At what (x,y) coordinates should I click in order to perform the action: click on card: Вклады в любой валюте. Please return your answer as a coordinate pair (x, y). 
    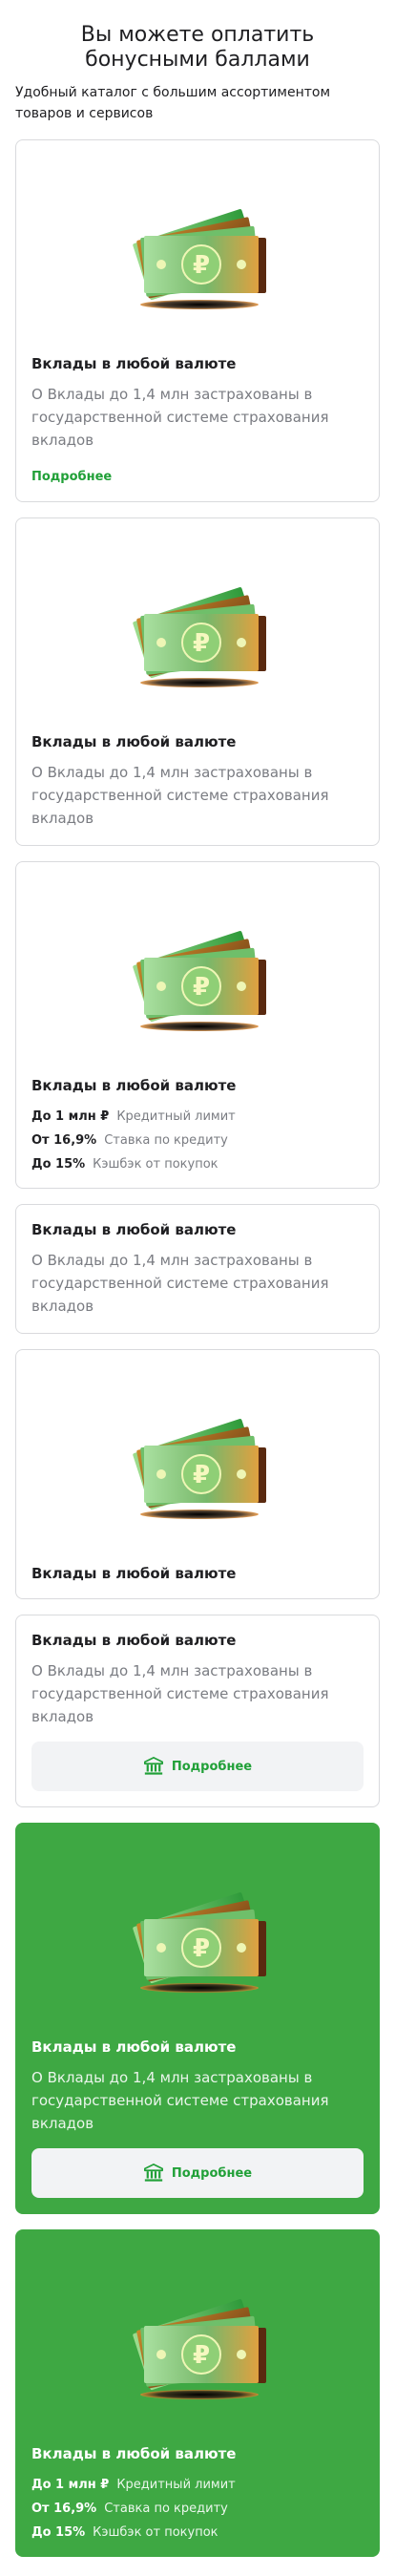
    Looking at the image, I should click on (197, 1474).